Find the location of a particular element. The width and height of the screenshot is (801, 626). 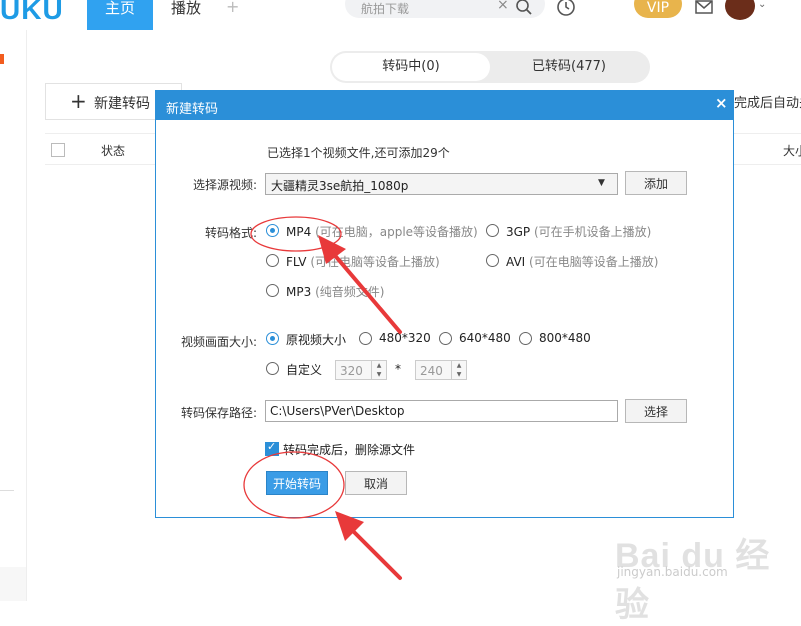

auto-shutdown-option: 完成后自动关 is located at coordinates (767, 101).